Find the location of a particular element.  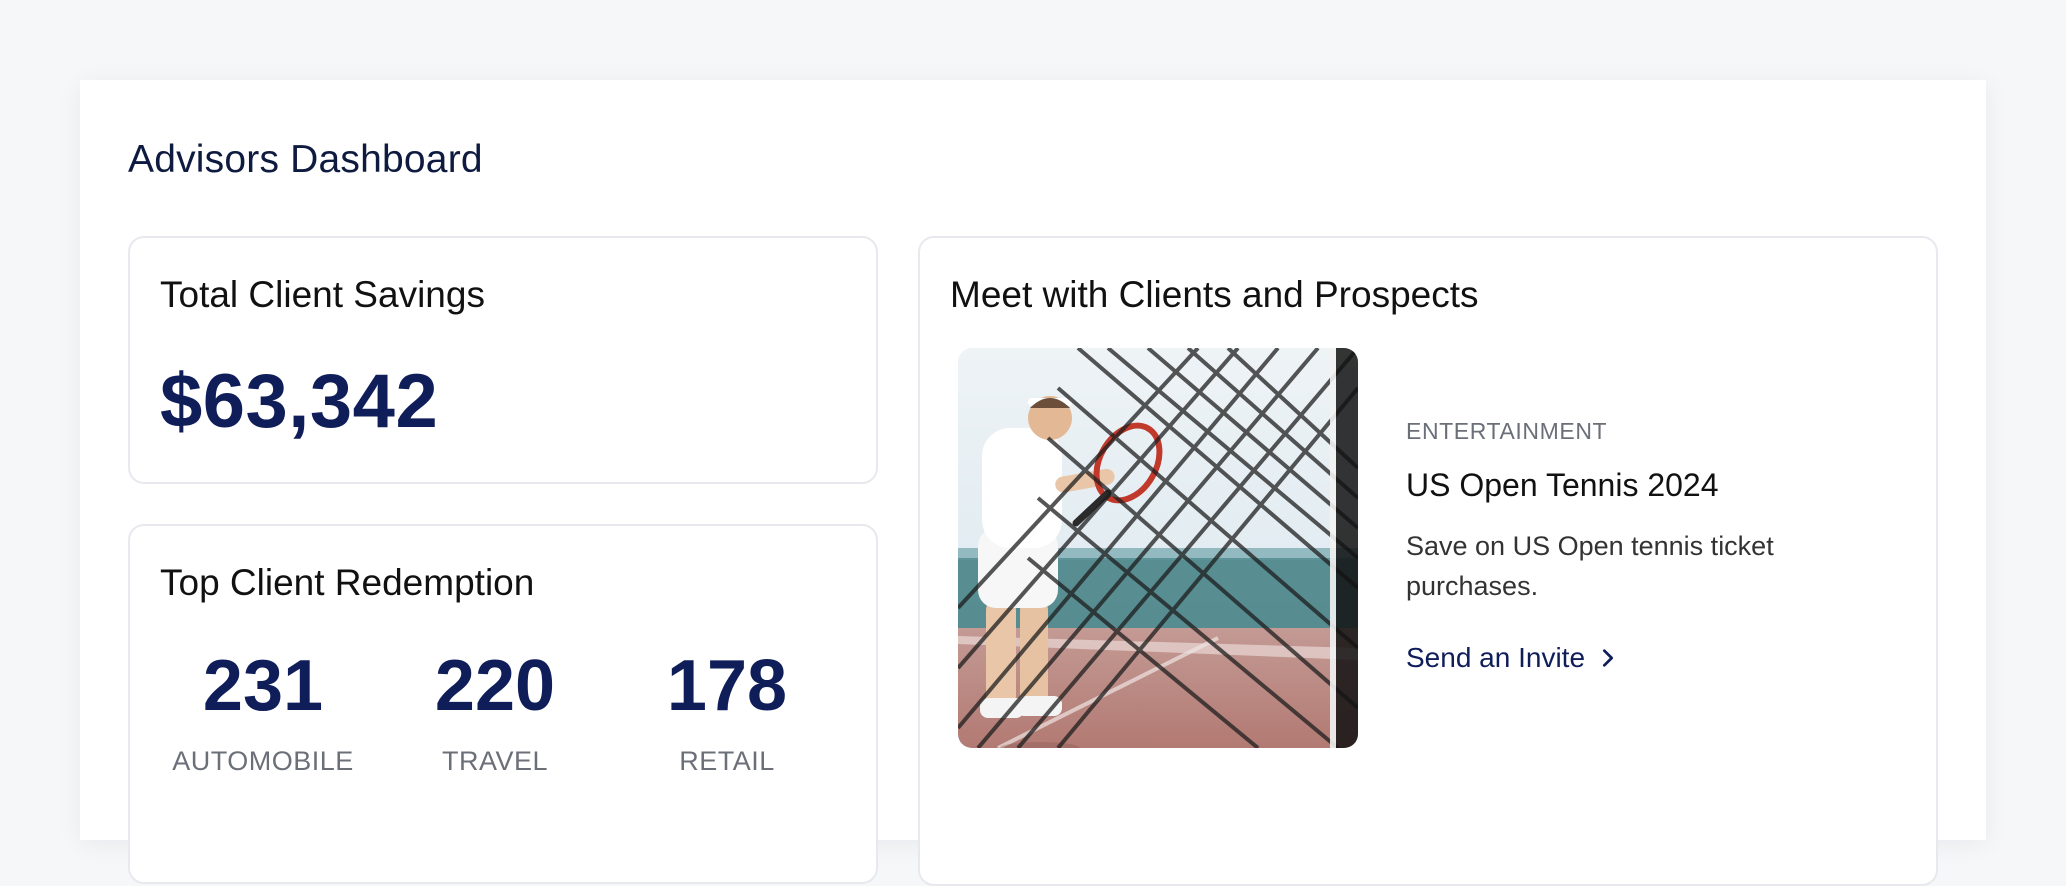

send-invite-link: Send an Invite is located at coordinates (1512, 658).